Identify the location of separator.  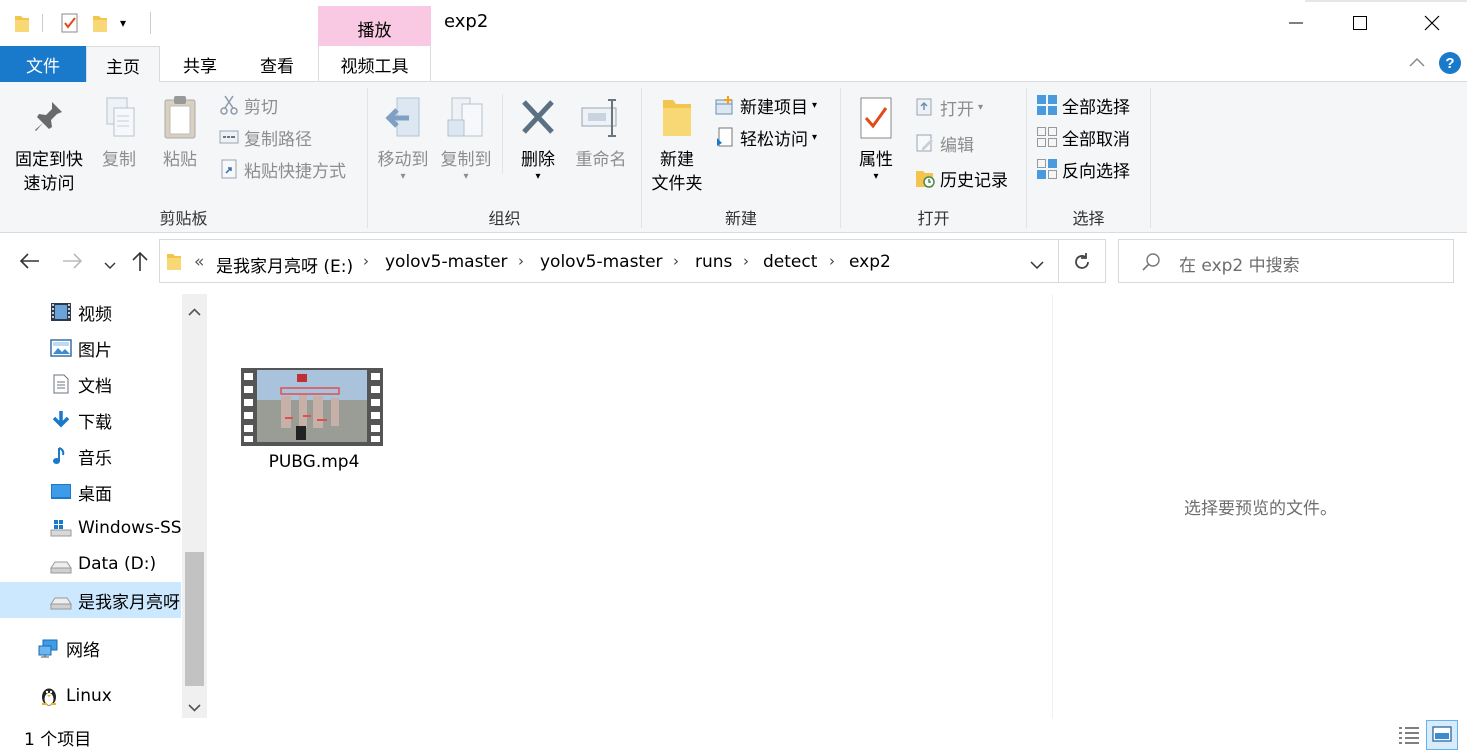
(150, 23).